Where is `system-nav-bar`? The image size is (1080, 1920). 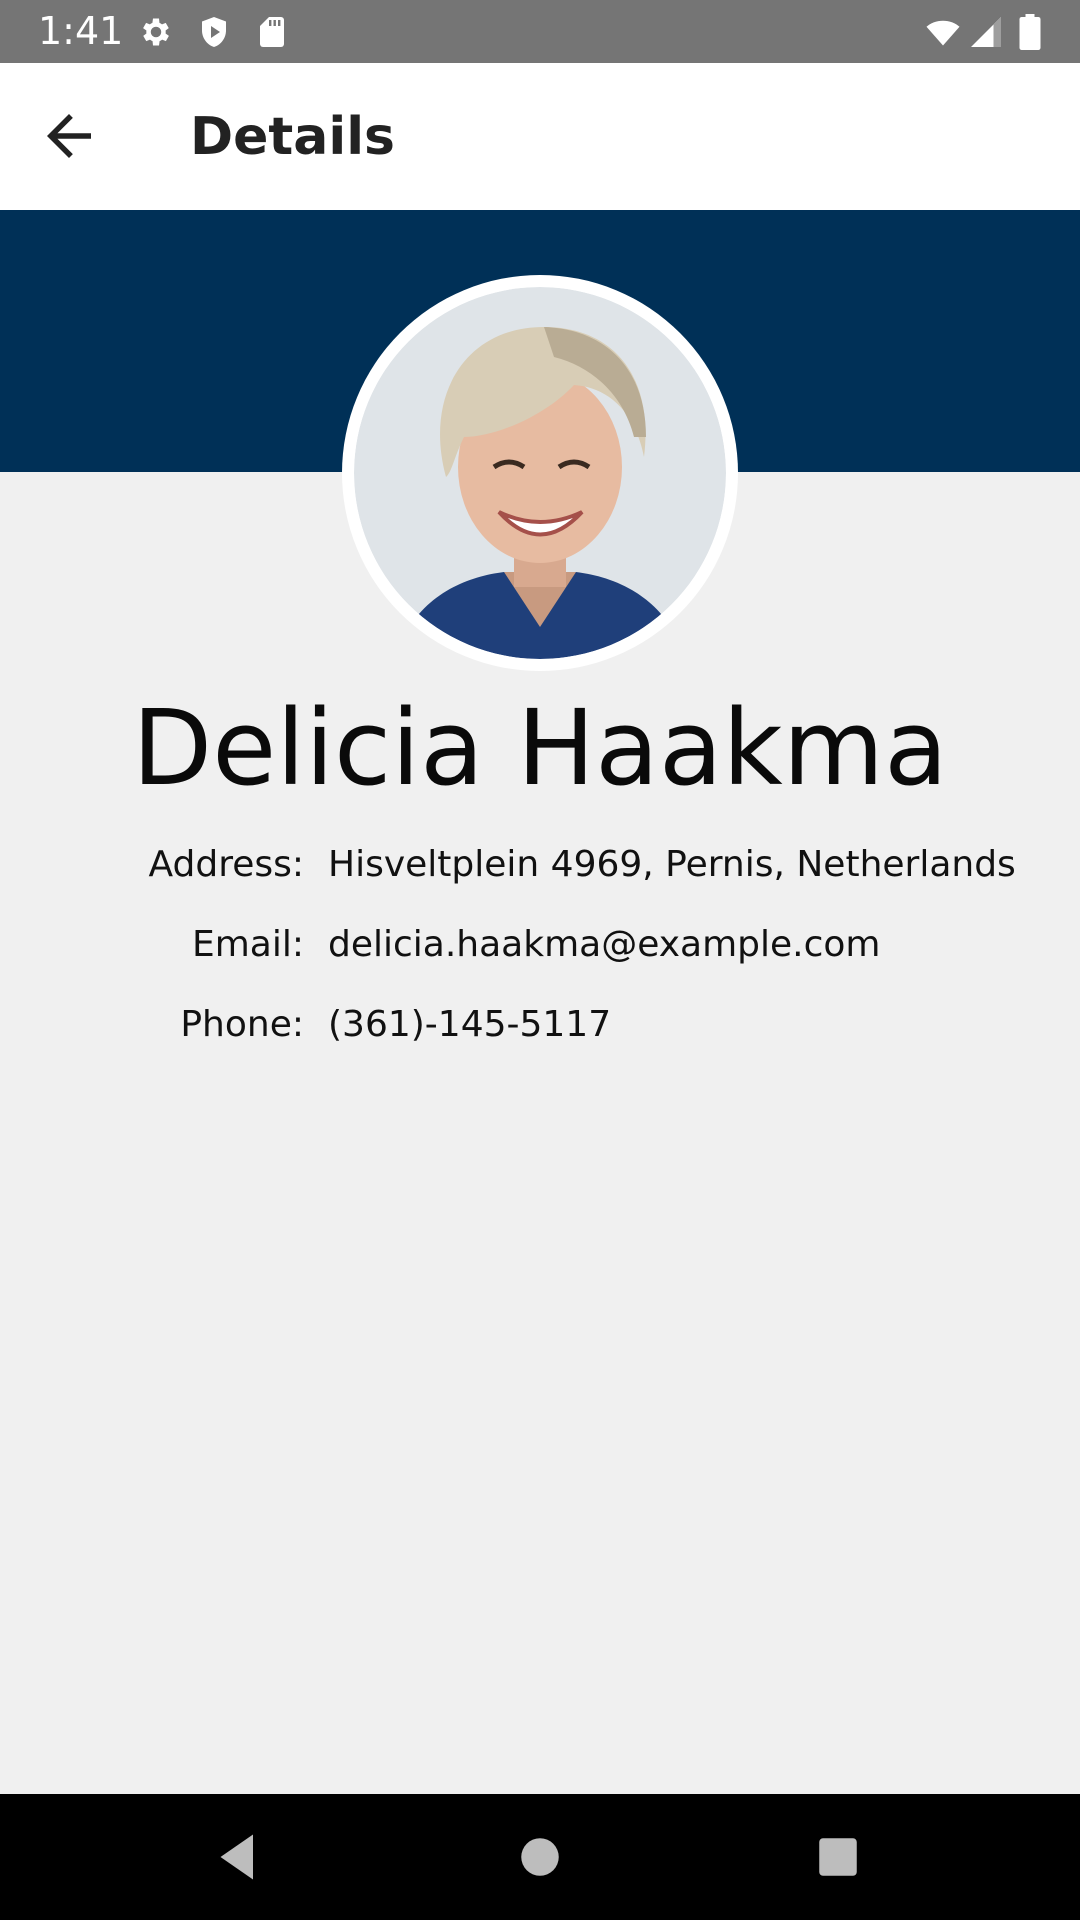
system-nav-bar is located at coordinates (540, 1857).